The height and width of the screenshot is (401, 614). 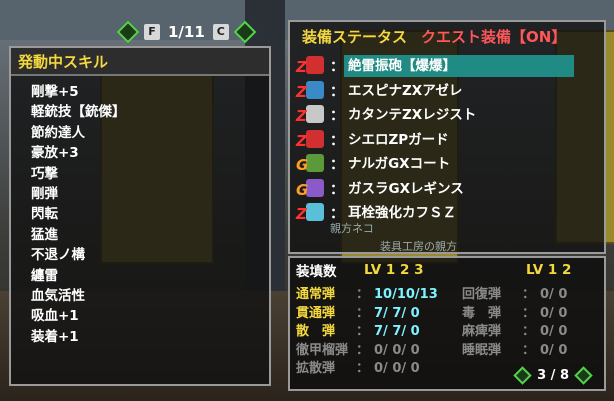 I want to click on equipment-name: エスピナZXアゼレ, so click(x=405, y=90).